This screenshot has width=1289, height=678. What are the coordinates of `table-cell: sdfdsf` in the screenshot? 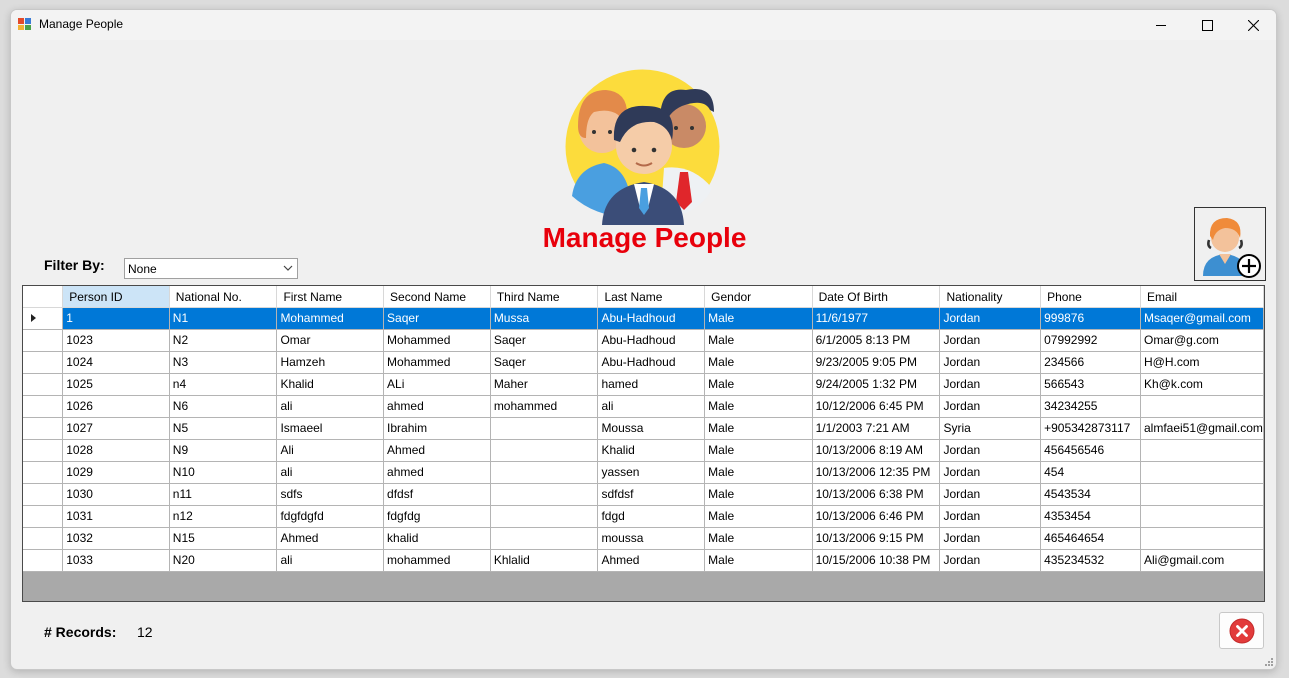 It's located at (651, 494).